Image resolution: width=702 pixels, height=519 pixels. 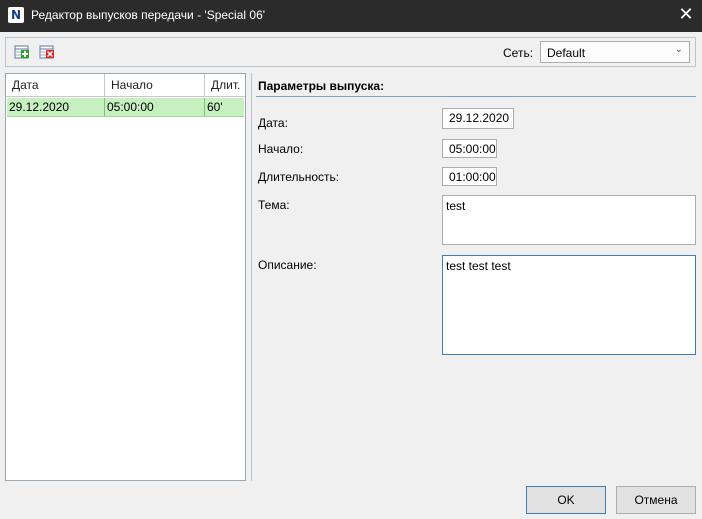 I want to click on app-logo-icon: N, so click(x=16, y=15).